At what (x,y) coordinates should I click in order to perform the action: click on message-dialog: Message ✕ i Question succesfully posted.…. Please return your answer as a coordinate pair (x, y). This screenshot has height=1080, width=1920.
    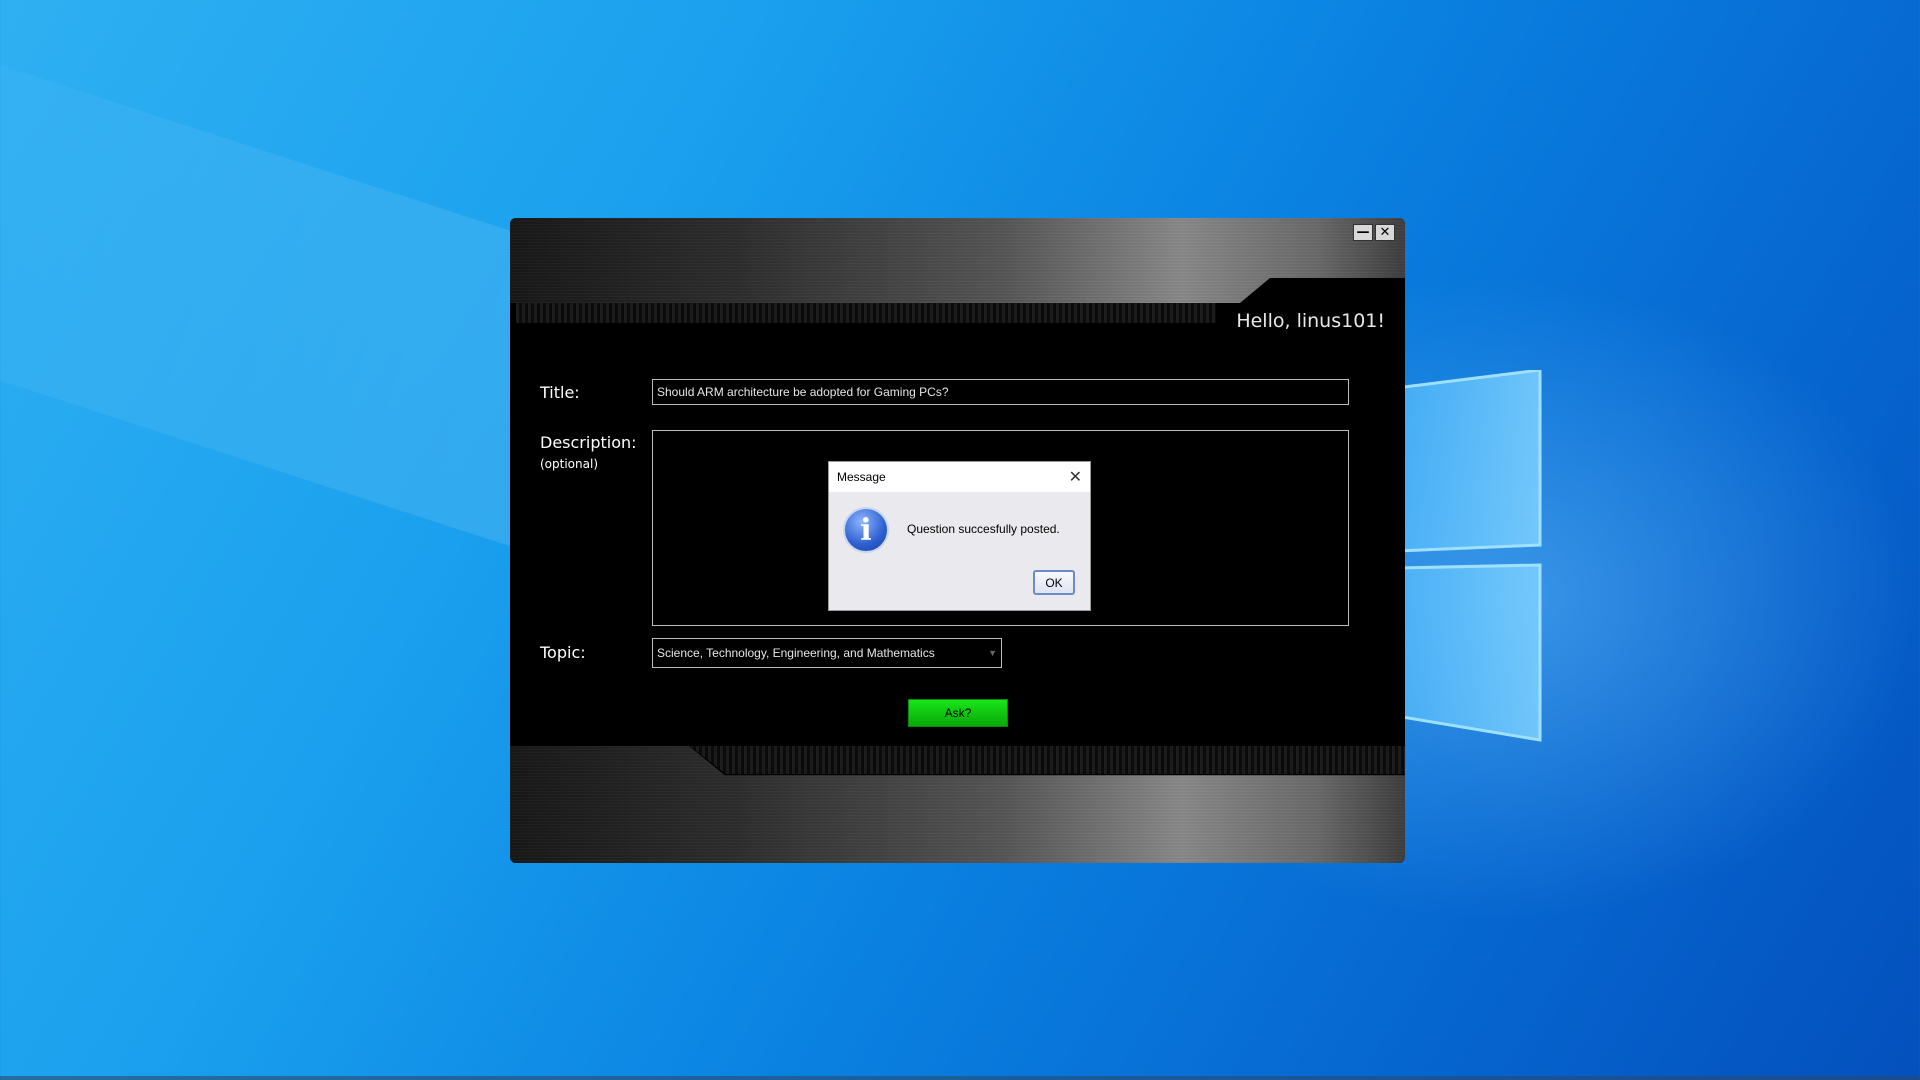
    Looking at the image, I should click on (959, 536).